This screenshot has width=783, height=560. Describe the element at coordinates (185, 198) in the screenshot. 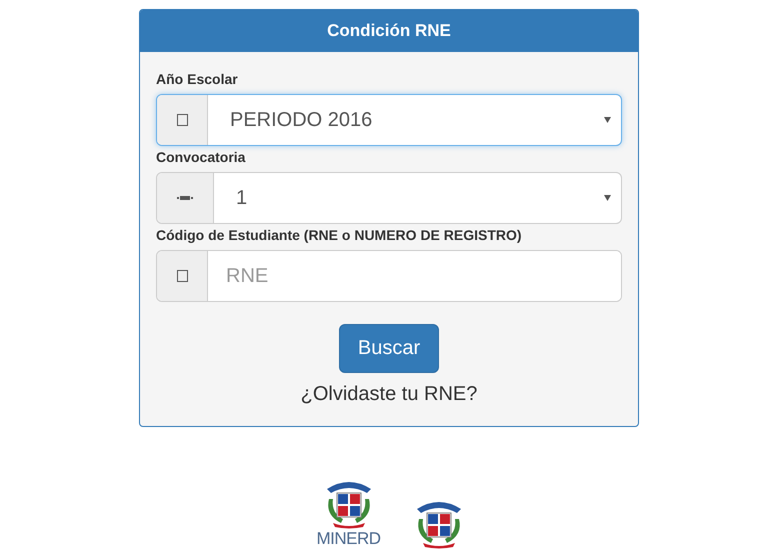

I see `bar-icon` at that location.